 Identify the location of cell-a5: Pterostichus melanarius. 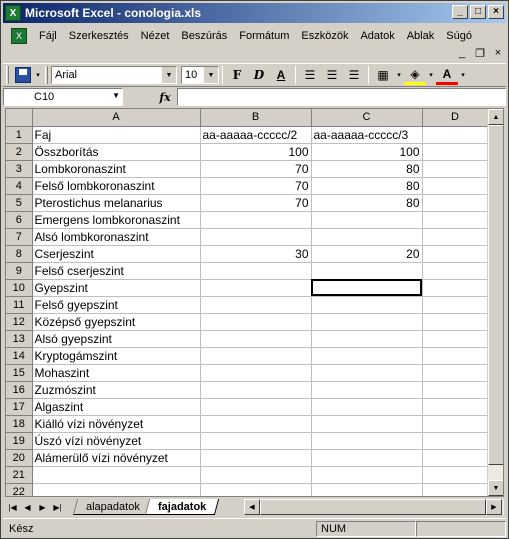
(116, 203).